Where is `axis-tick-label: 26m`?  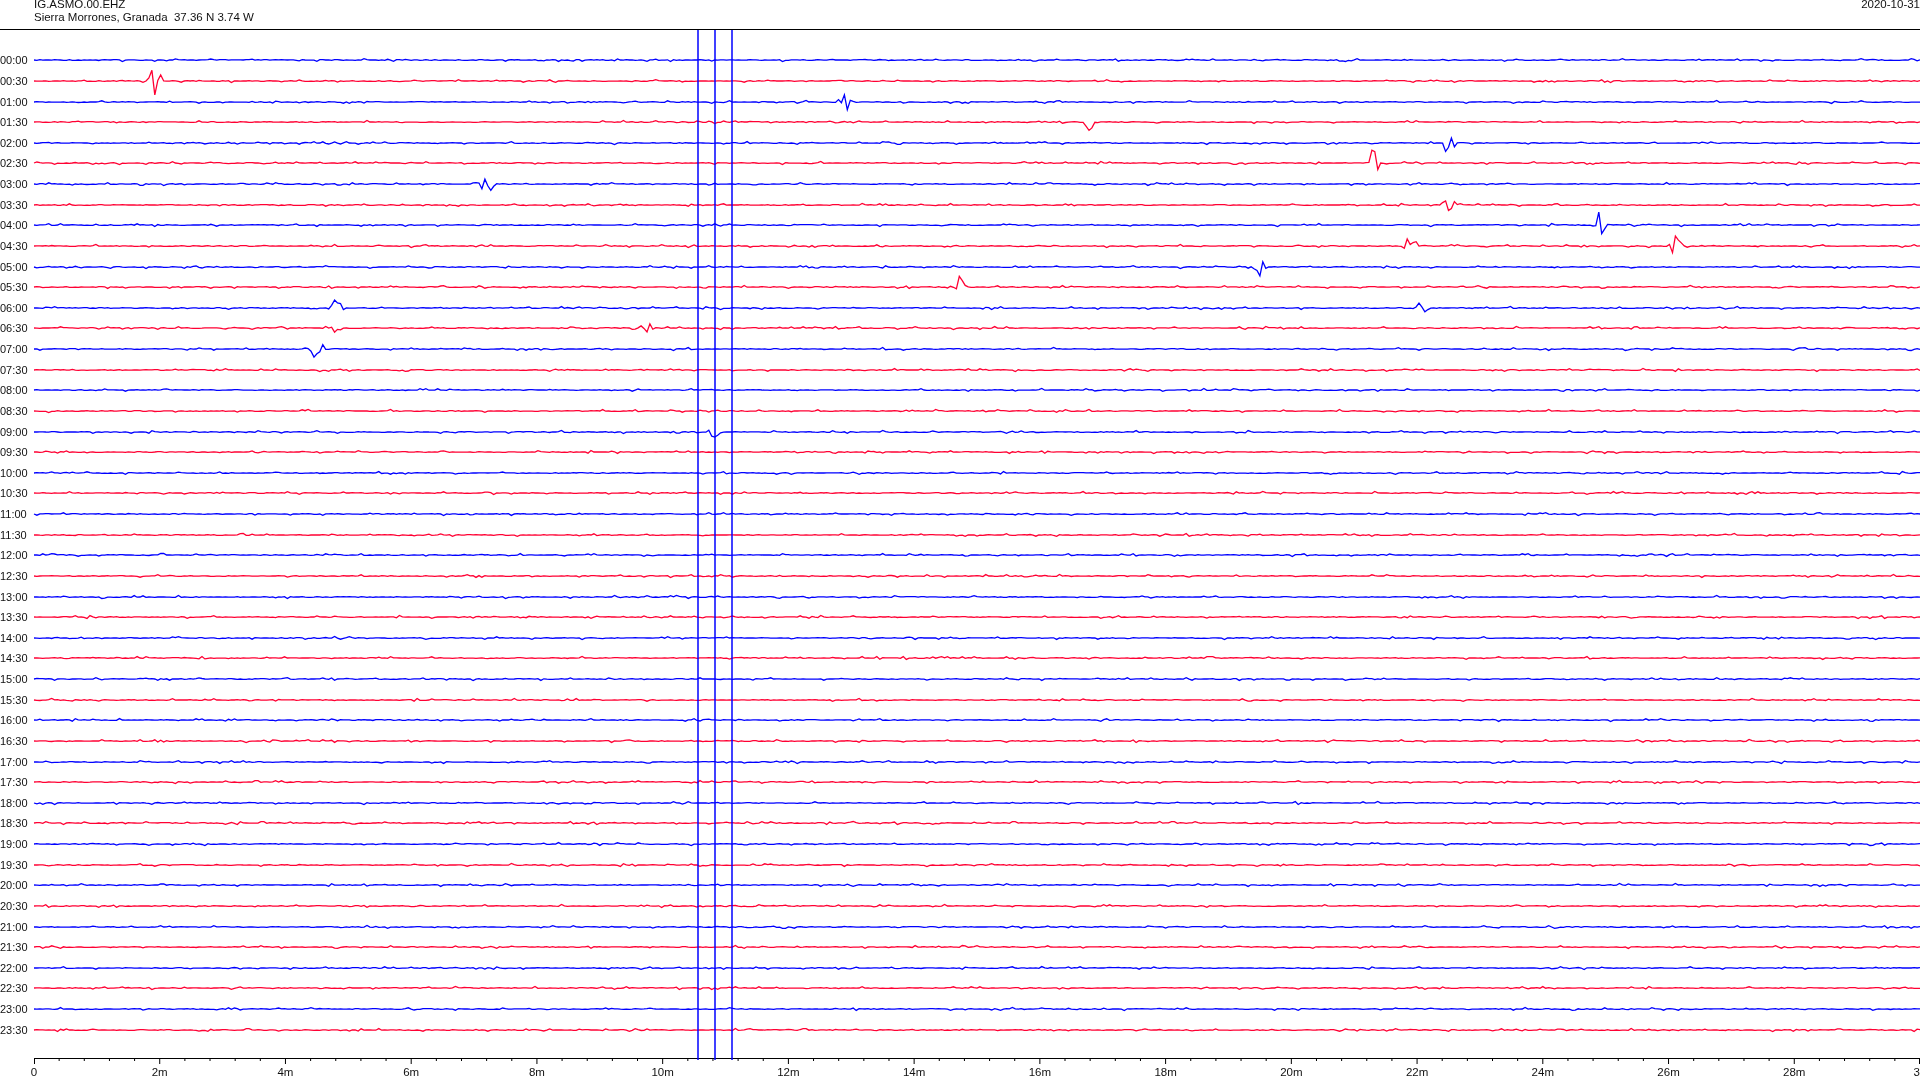 axis-tick-label: 26m is located at coordinates (1668, 1072).